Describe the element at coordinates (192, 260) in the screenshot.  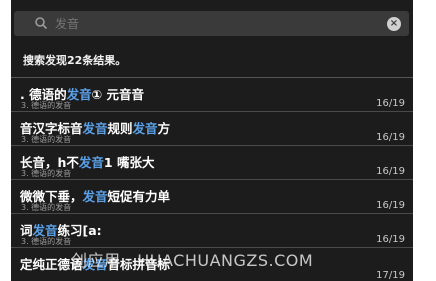
I see `watermark: 创应用 · HUACHUANGZS.COM` at that location.